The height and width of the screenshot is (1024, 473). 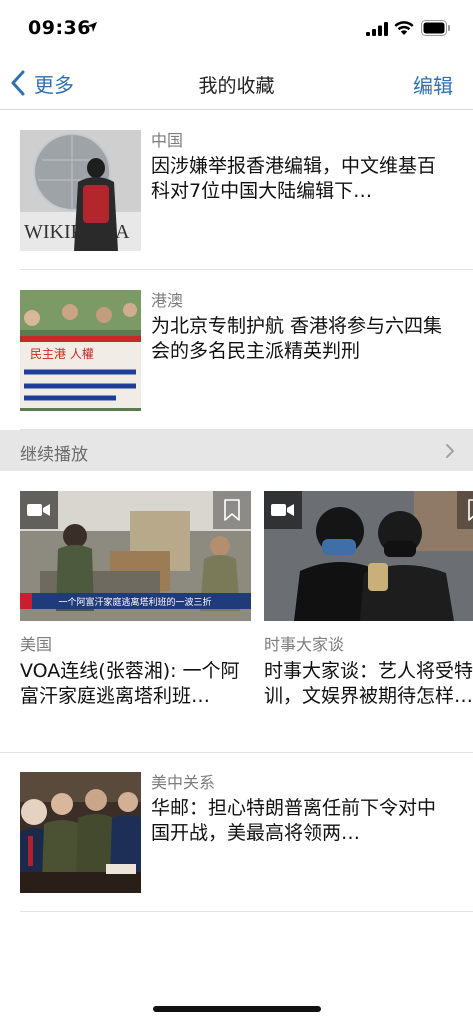 What do you see at coordinates (236, 450) in the screenshot?
I see `continue-playing-header: 继续播放` at bounding box center [236, 450].